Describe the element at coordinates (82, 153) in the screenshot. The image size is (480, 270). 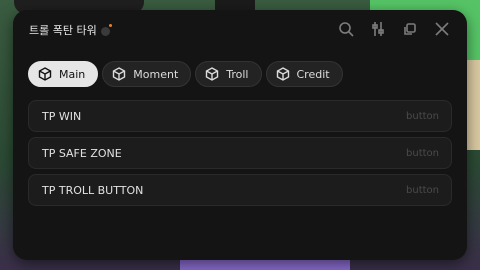
I see `button-label: TP SAFE ZONE` at that location.